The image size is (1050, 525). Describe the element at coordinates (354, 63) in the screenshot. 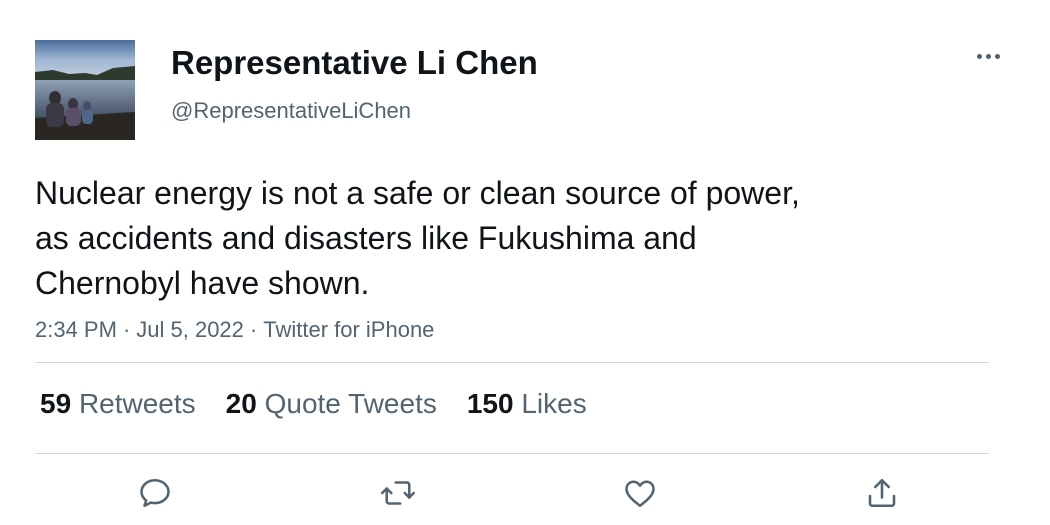

I see `display-name: Representative Li Chen` at that location.